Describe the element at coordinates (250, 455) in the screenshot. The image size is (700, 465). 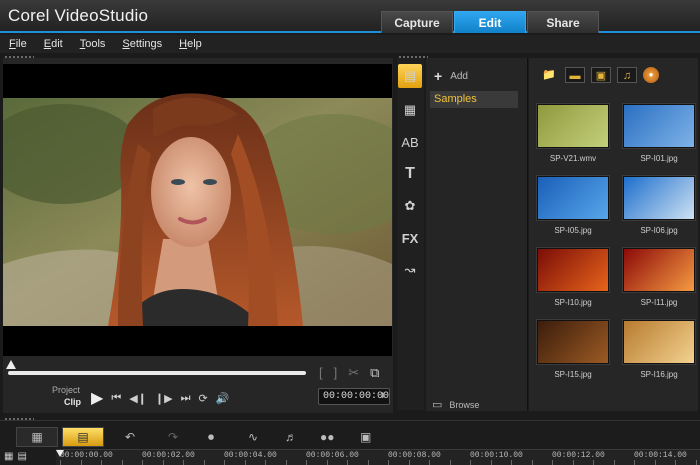
I see `ruler-timestamp: 00:00:04.00` at that location.